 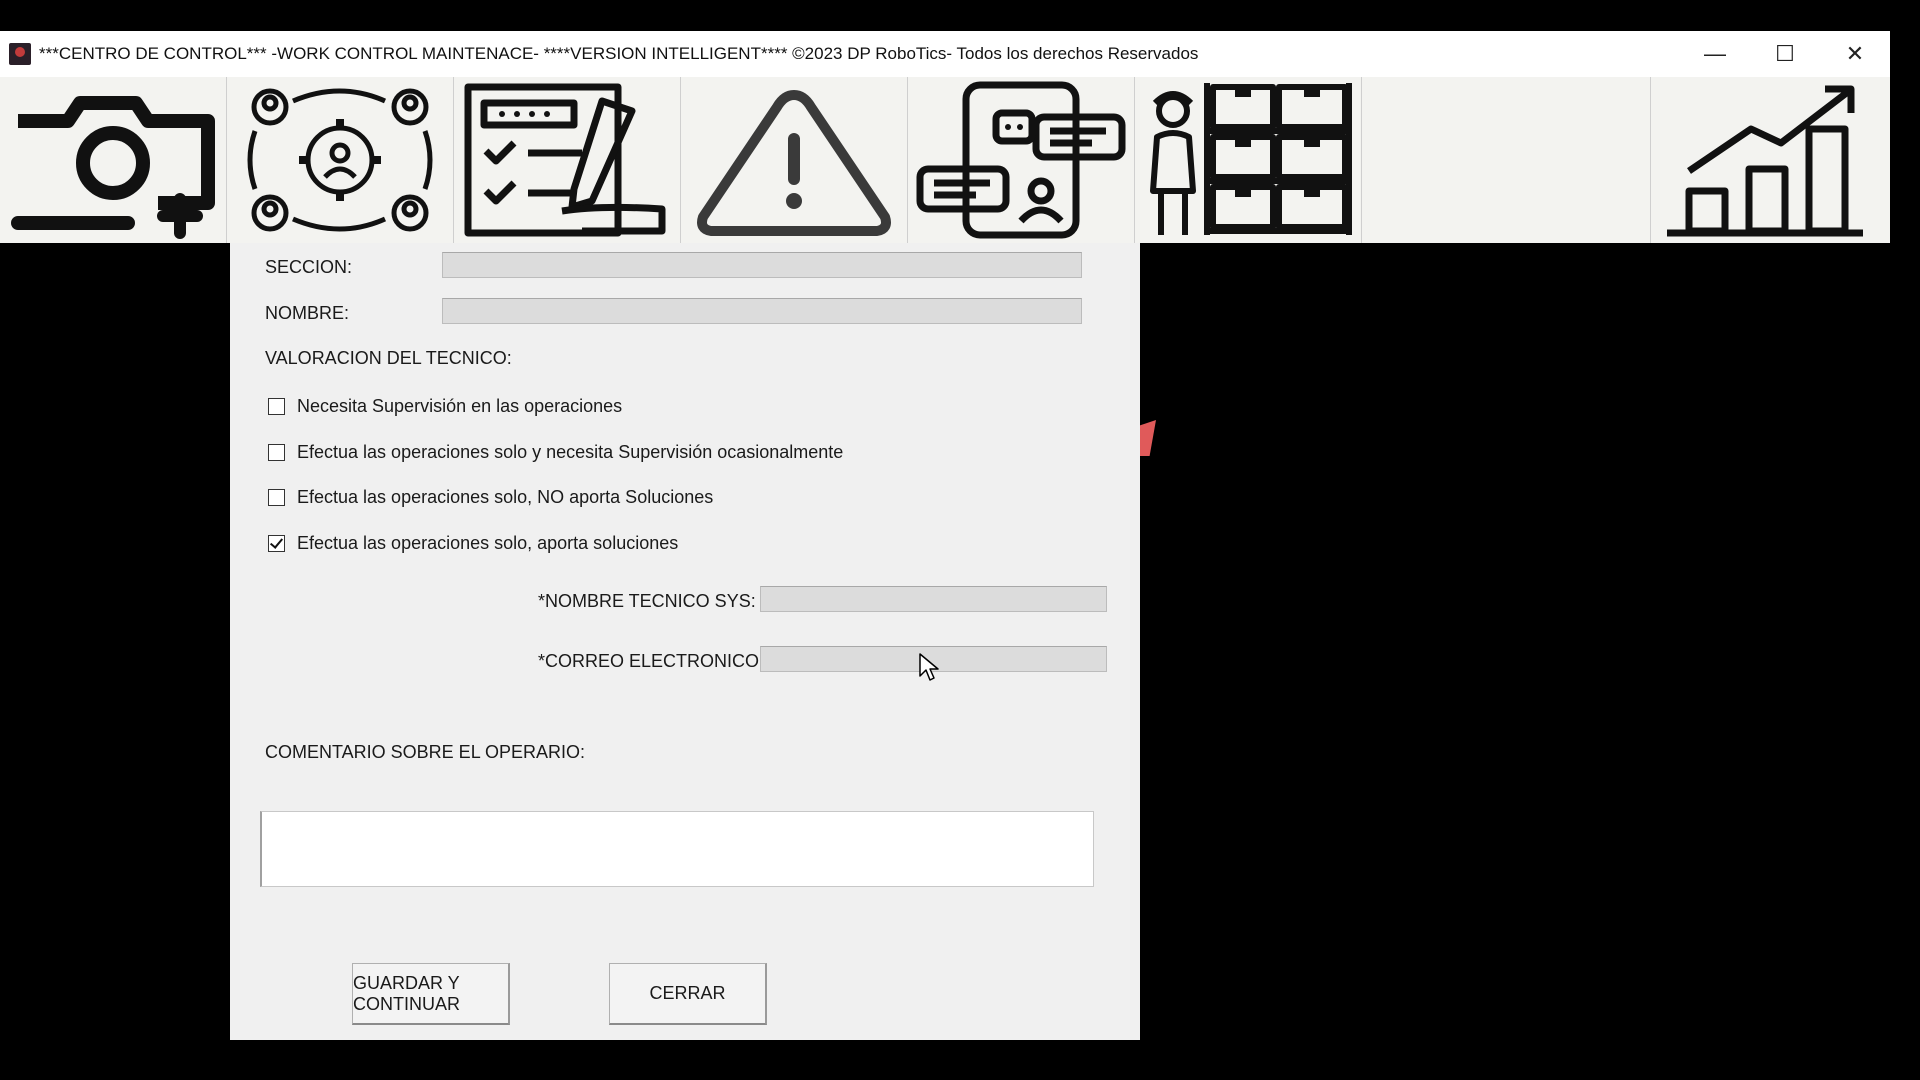 I want to click on close-icon: ✕, so click(x=1855, y=53).